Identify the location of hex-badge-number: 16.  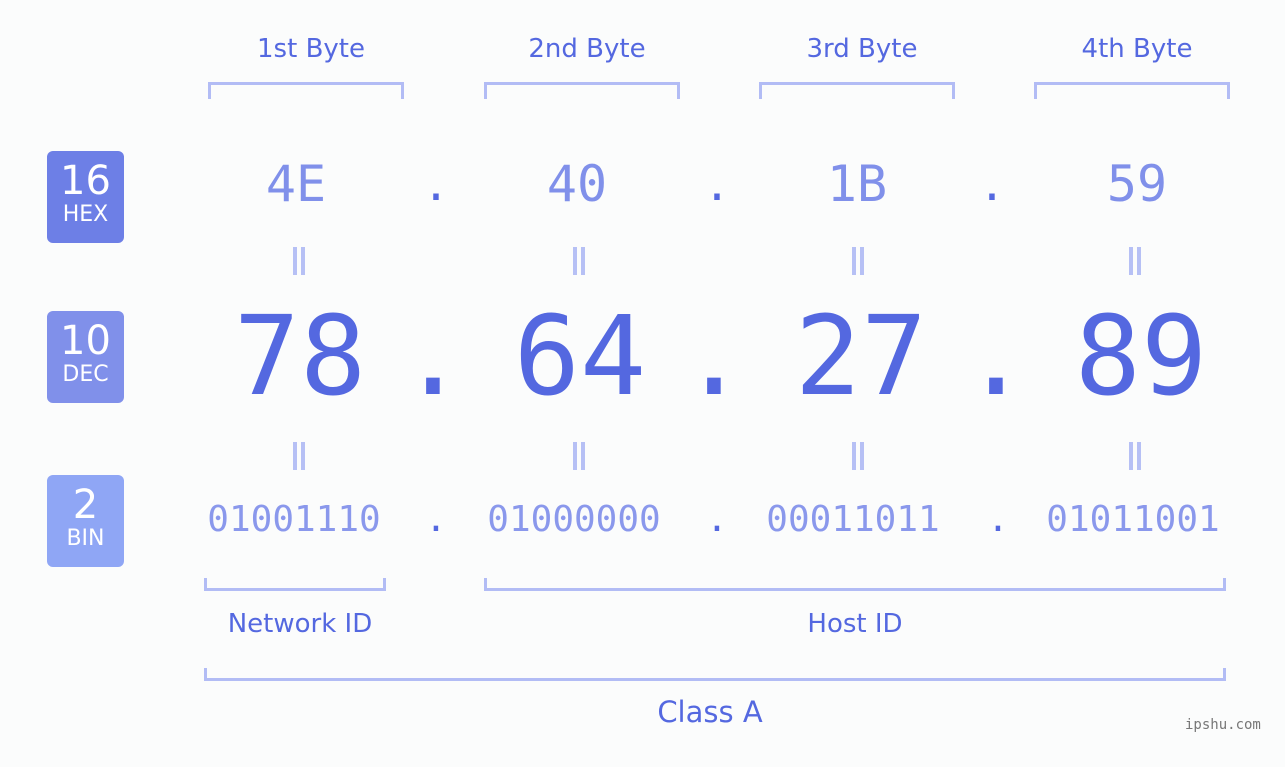
(85, 181).